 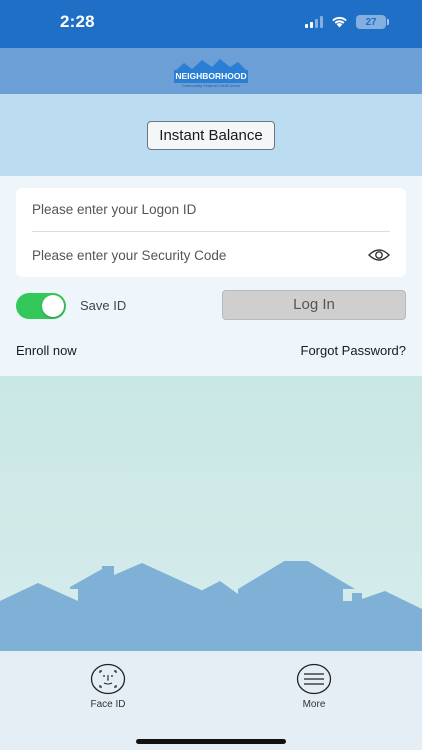 I want to click on status-bar: 2:28 27, so click(x=211, y=24).